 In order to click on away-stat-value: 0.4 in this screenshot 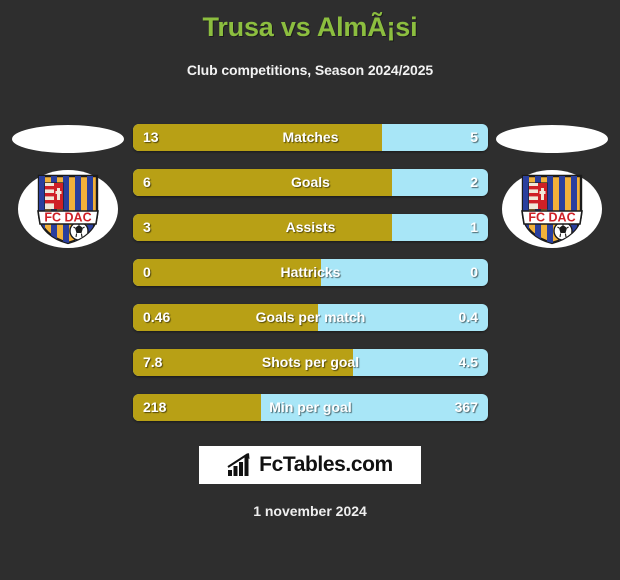, I will do `click(468, 317)`.